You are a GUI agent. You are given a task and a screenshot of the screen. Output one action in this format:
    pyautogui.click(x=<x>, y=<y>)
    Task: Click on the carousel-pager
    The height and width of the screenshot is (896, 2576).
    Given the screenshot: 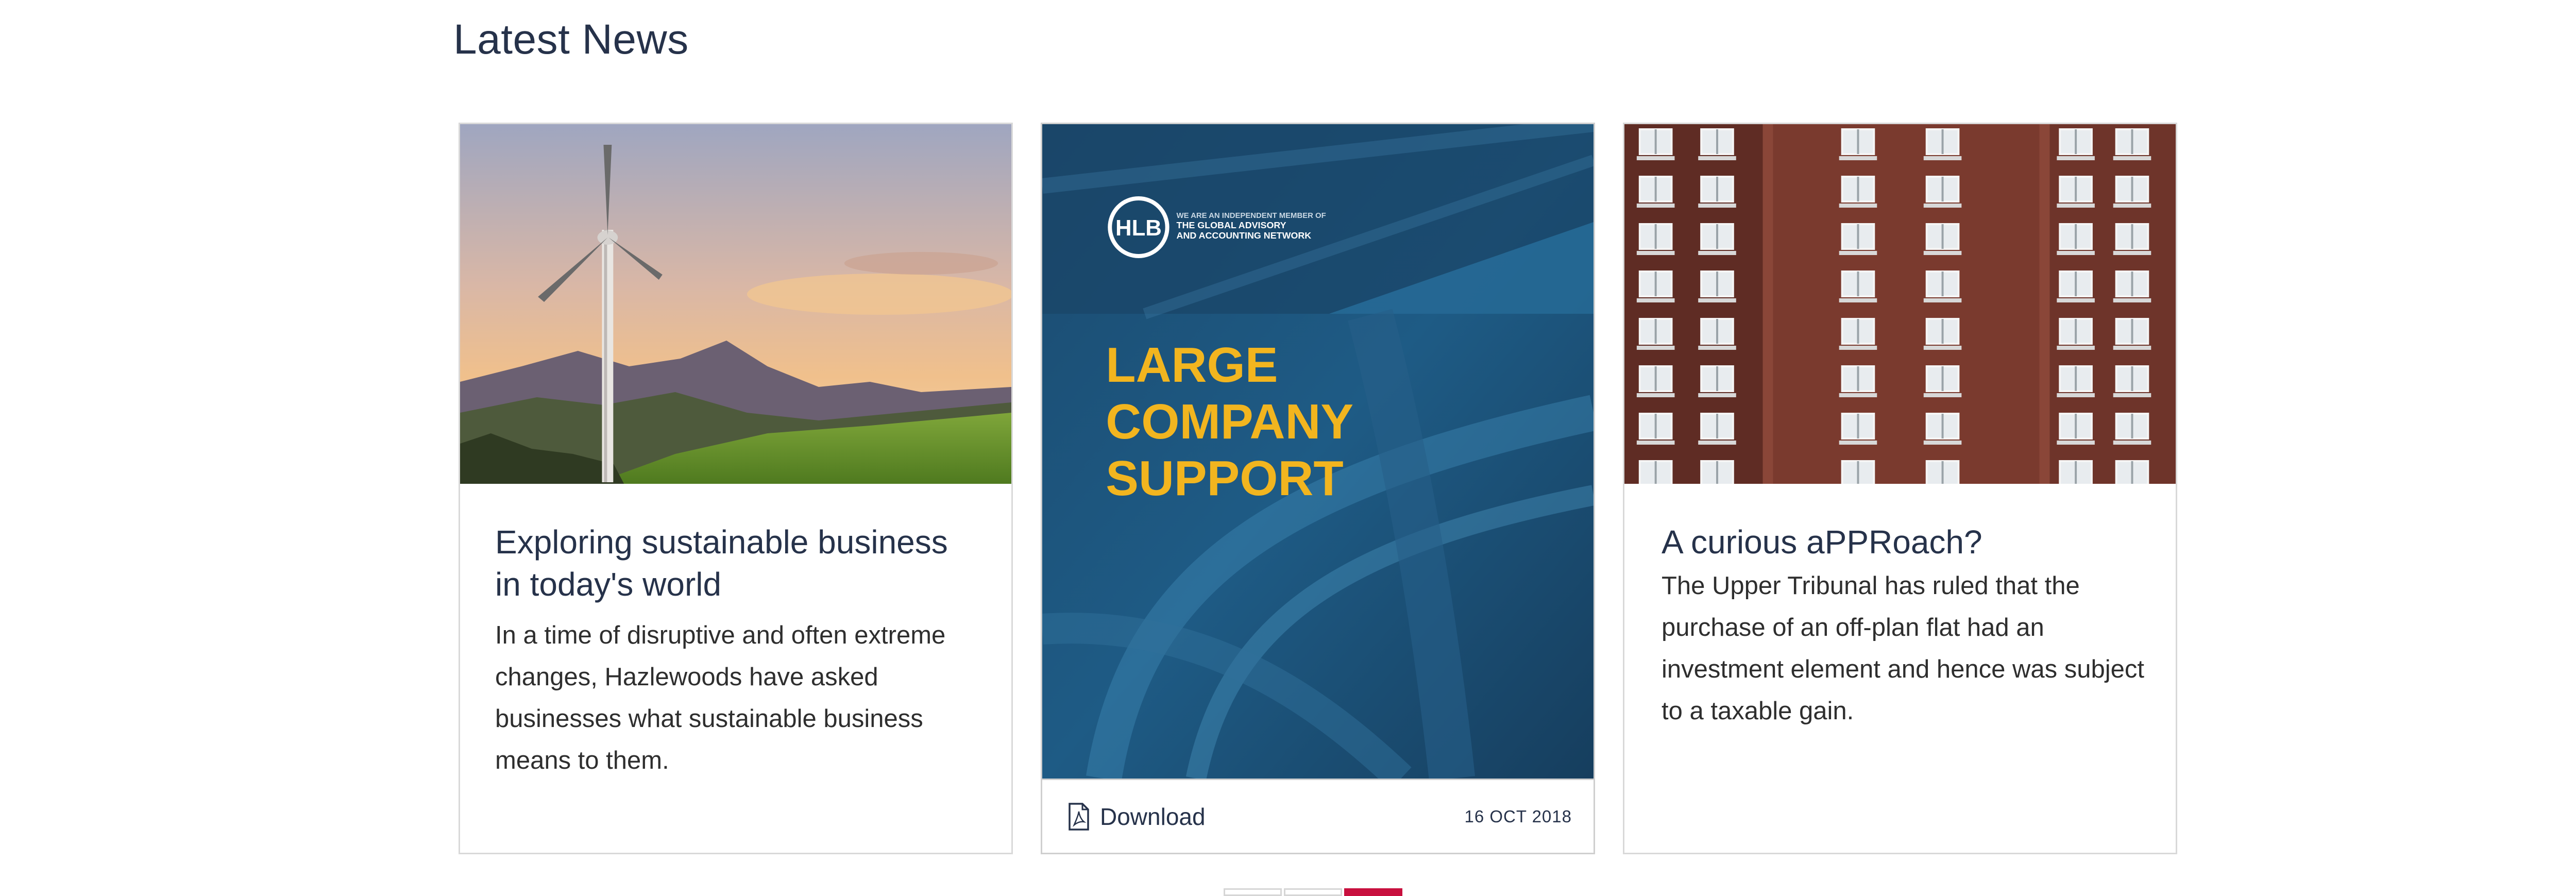 What is the action you would take?
    pyautogui.click(x=1313, y=892)
    